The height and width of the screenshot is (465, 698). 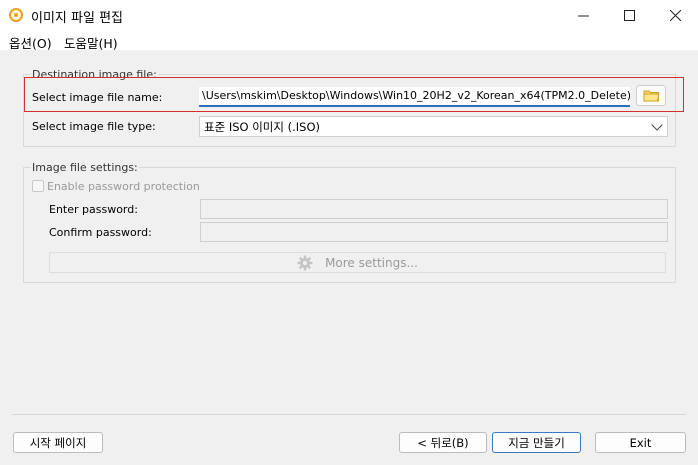 I want to click on create-now-button: 지금 만들기, so click(x=536, y=442).